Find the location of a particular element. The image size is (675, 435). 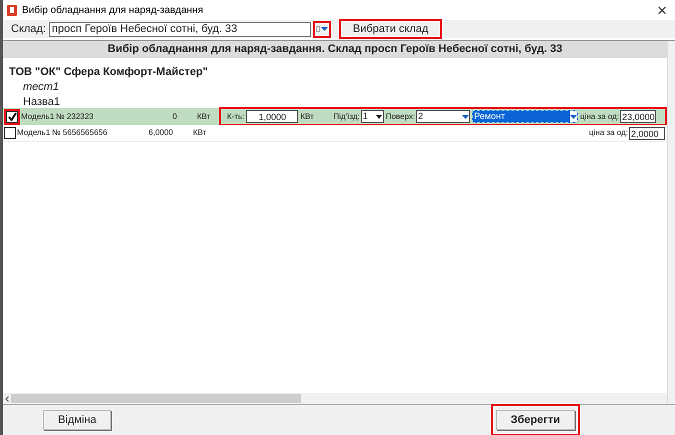

warehouse-field: просп Героїв Небесної сотні, буд. 33 is located at coordinates (179, 29).